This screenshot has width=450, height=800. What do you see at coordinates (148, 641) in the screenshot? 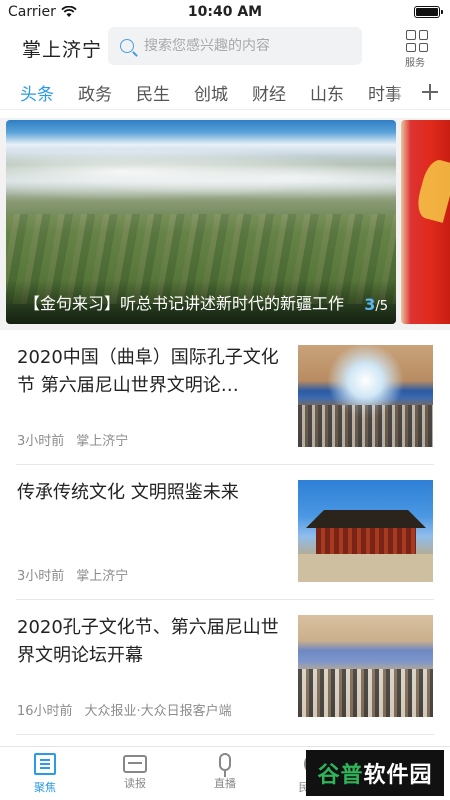
I see `news-title: 2020孔子文化节、第六届尼山世界文明论坛开幕` at bounding box center [148, 641].